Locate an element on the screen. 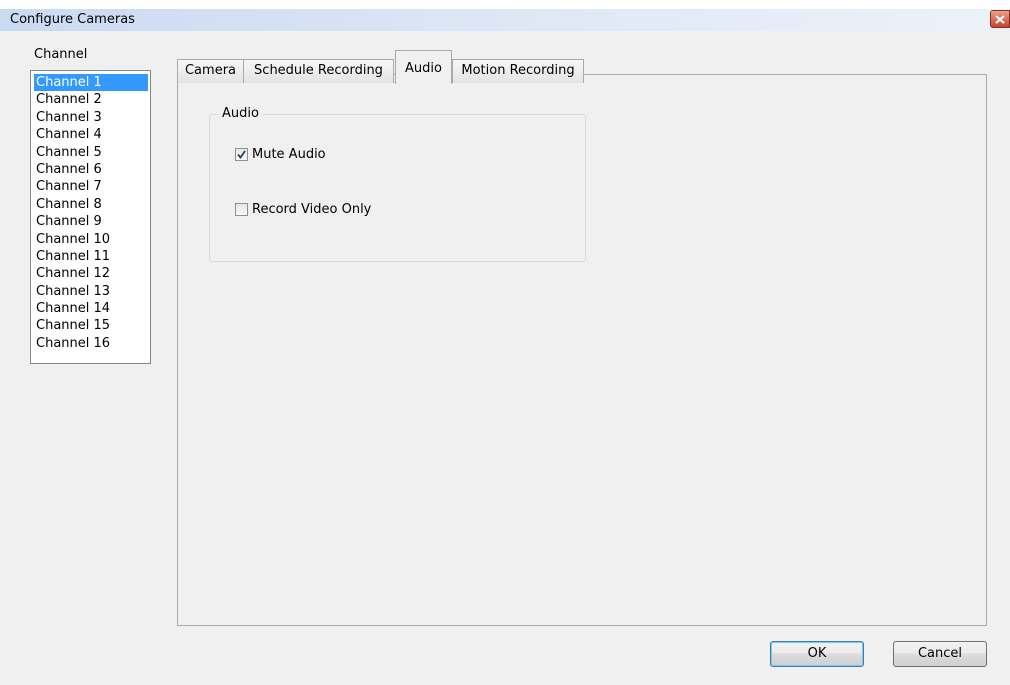  channel-item: Channel 3 is located at coordinates (91, 117).